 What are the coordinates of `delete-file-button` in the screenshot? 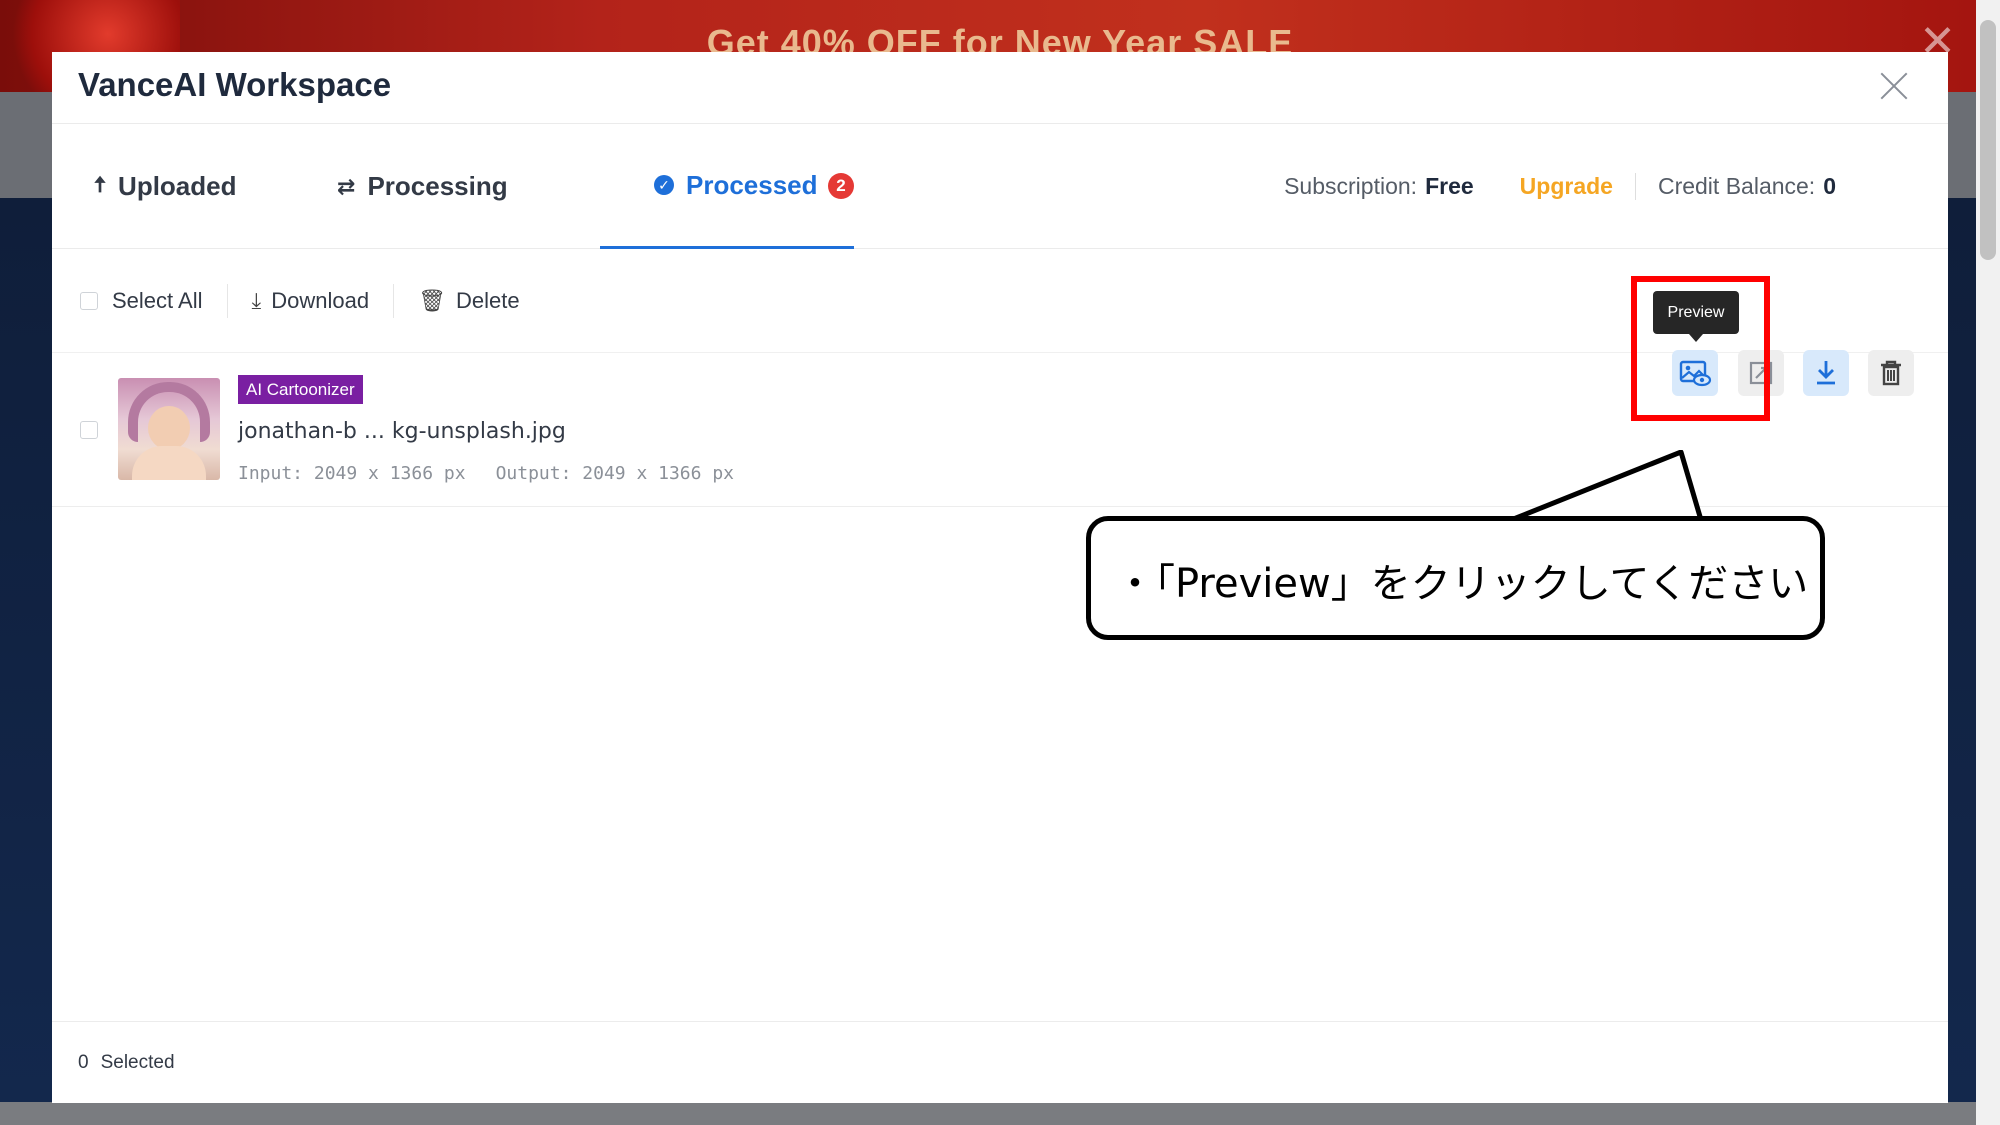 It's located at (1891, 373).